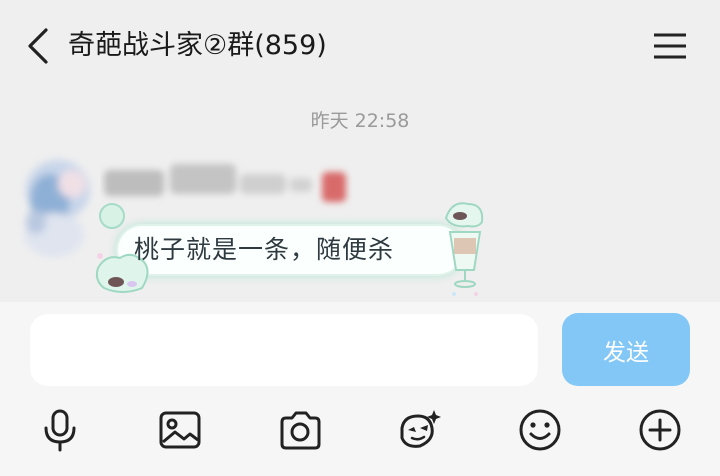 The height and width of the screenshot is (476, 720). I want to click on back-button, so click(39, 46).